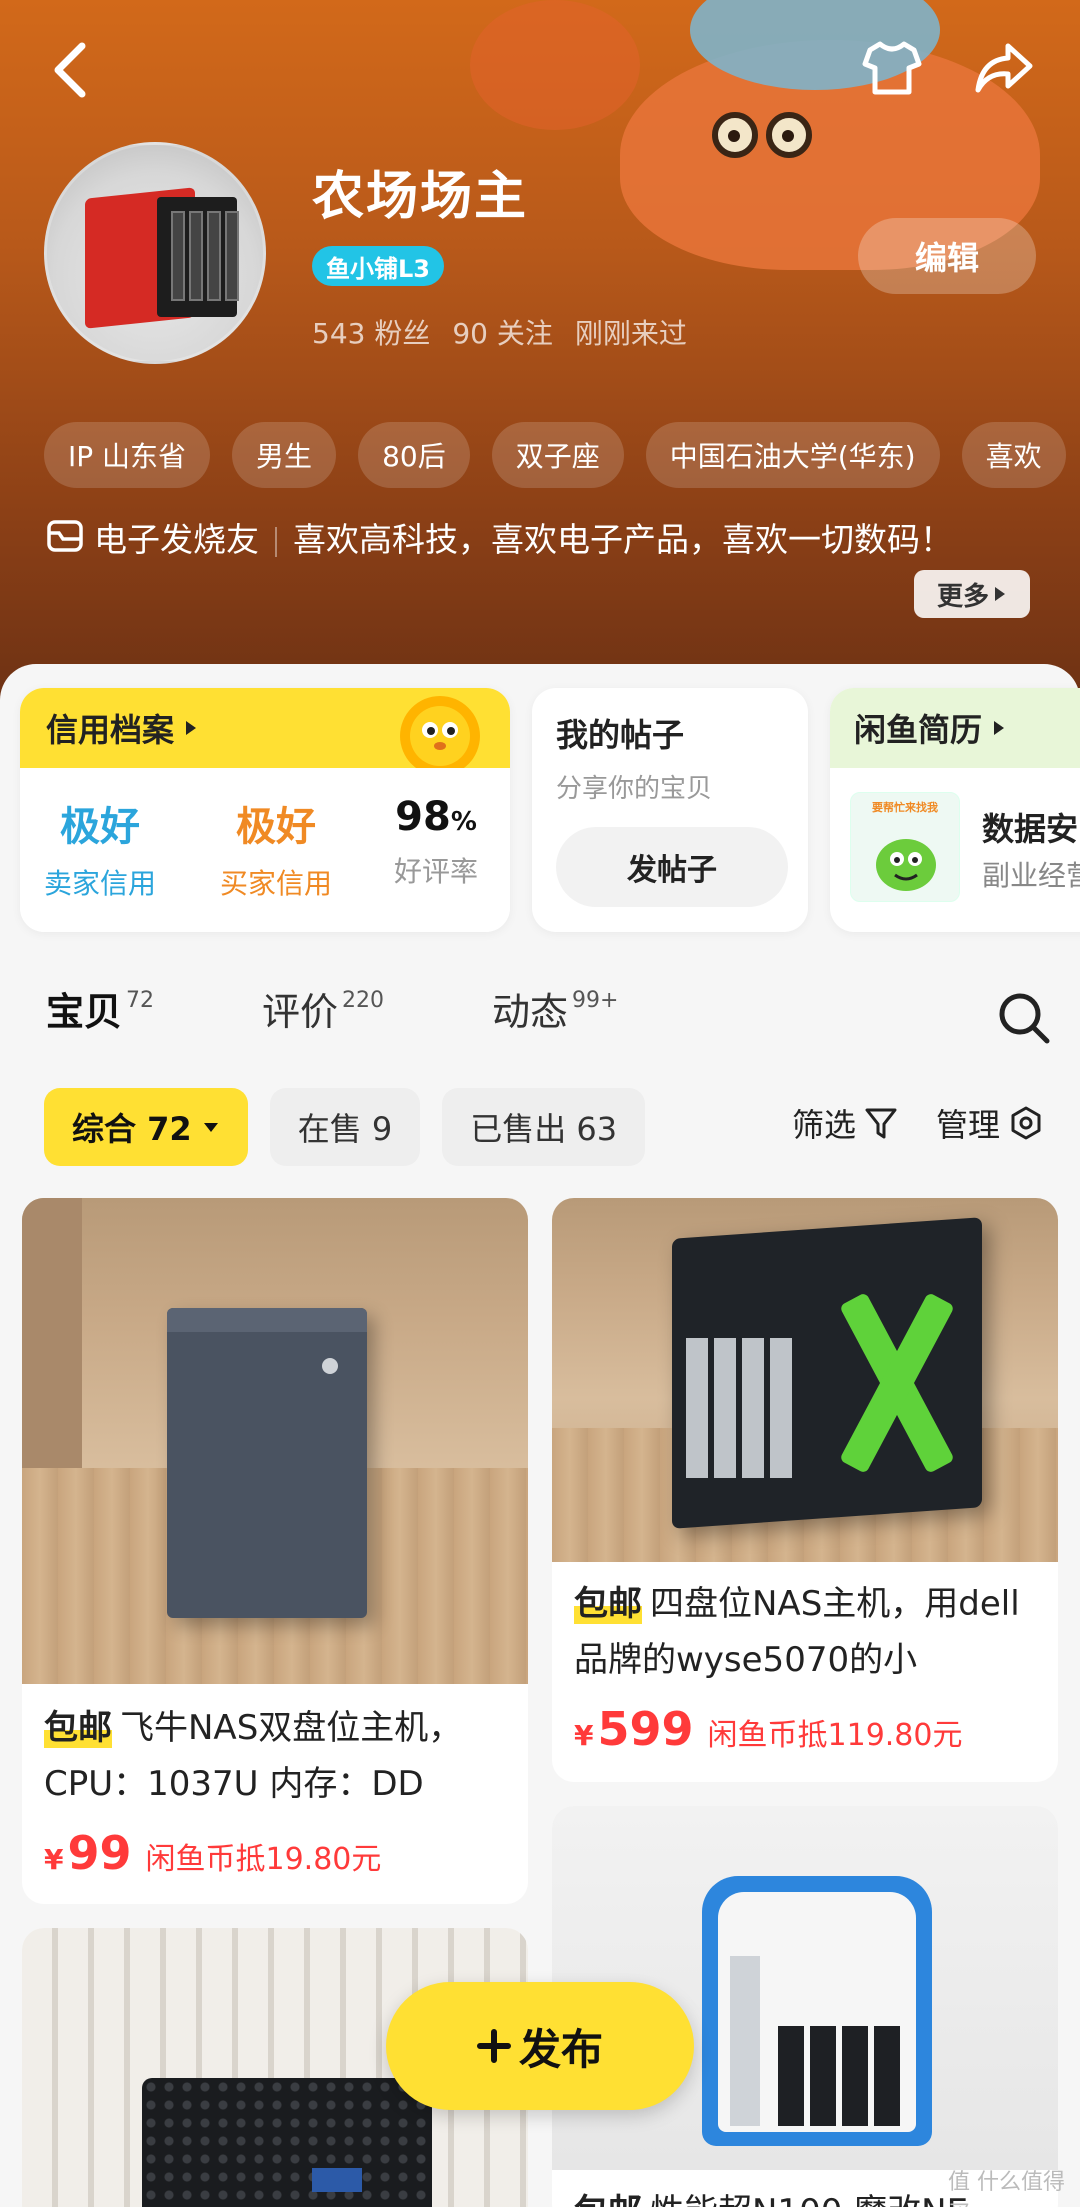  I want to click on mini-pc-device, so click(287, 2142).